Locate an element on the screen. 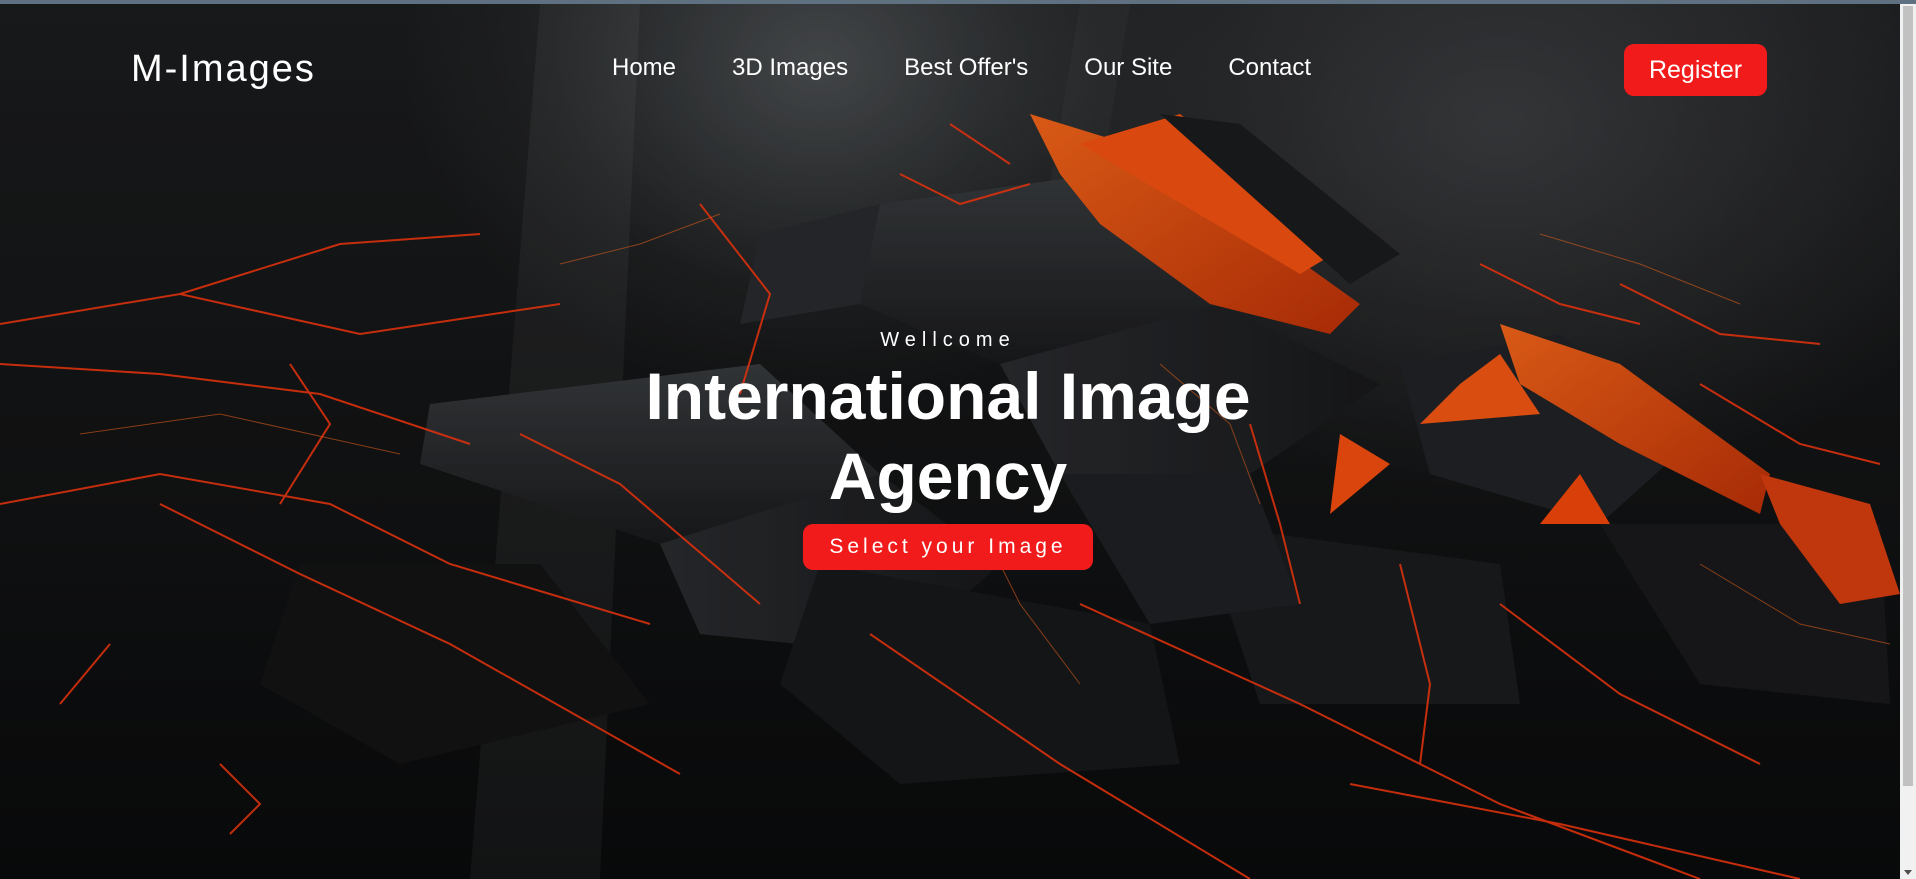 This screenshot has height=879, width=1916. nav-item-best-offers: Best Offer's is located at coordinates (966, 68).